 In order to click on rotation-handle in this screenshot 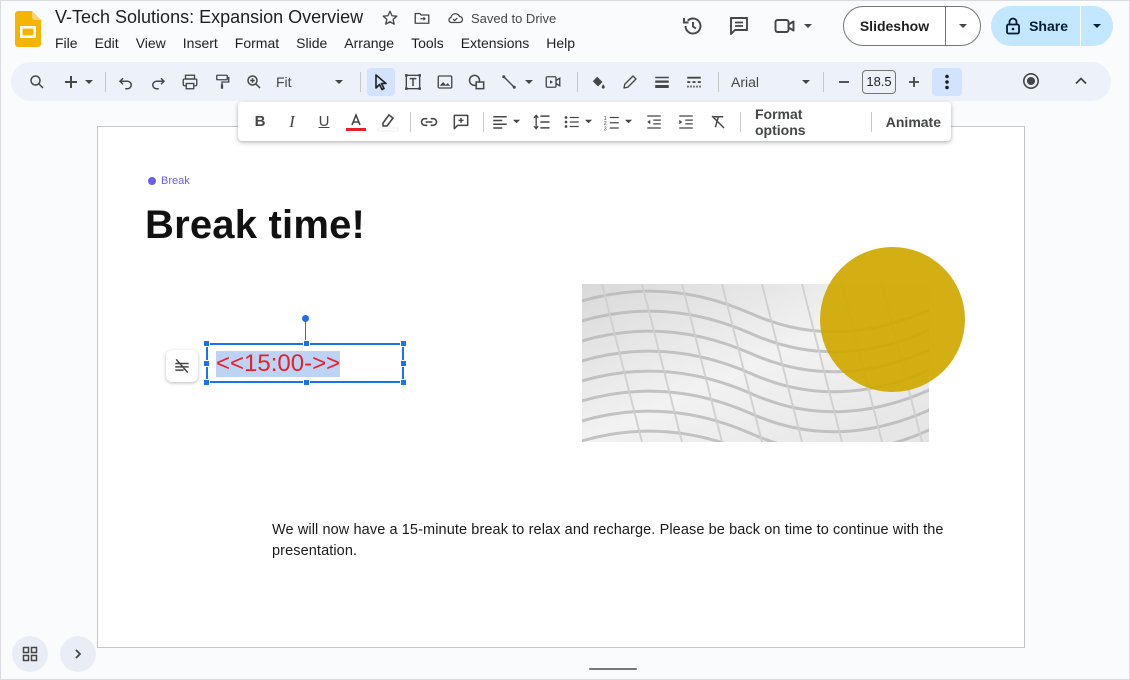, I will do `click(305, 318)`.